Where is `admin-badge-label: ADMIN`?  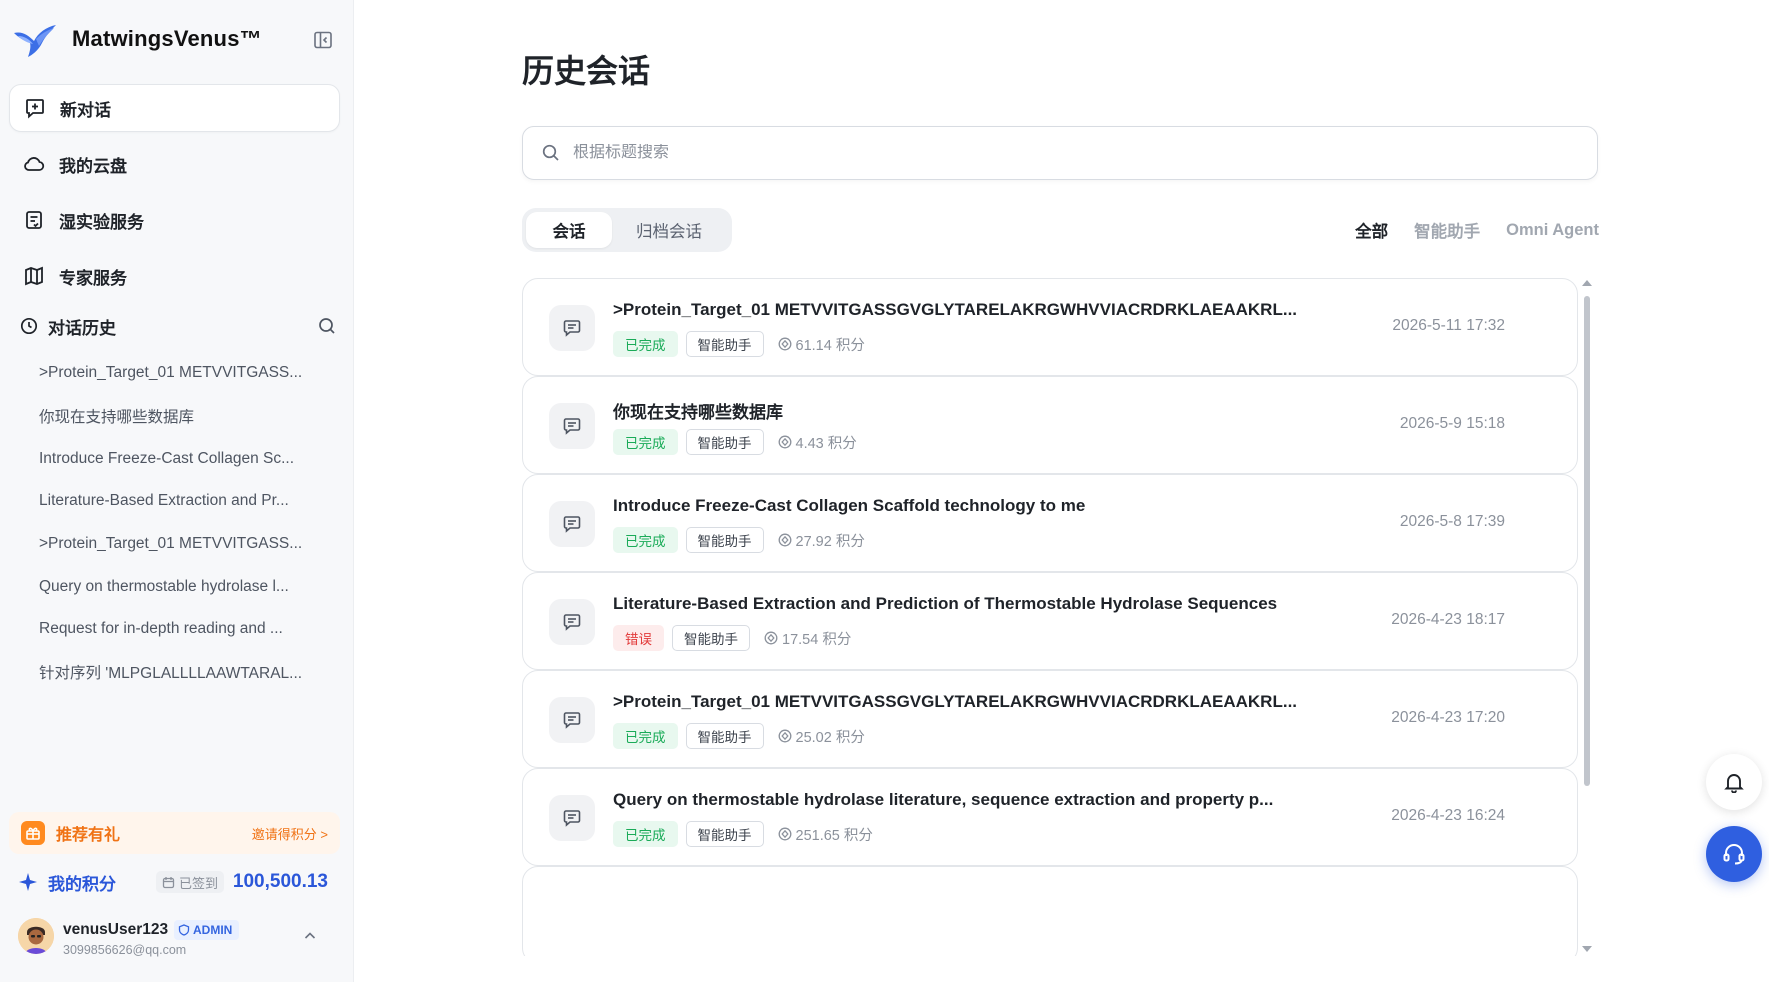 admin-badge-label: ADMIN is located at coordinates (213, 930).